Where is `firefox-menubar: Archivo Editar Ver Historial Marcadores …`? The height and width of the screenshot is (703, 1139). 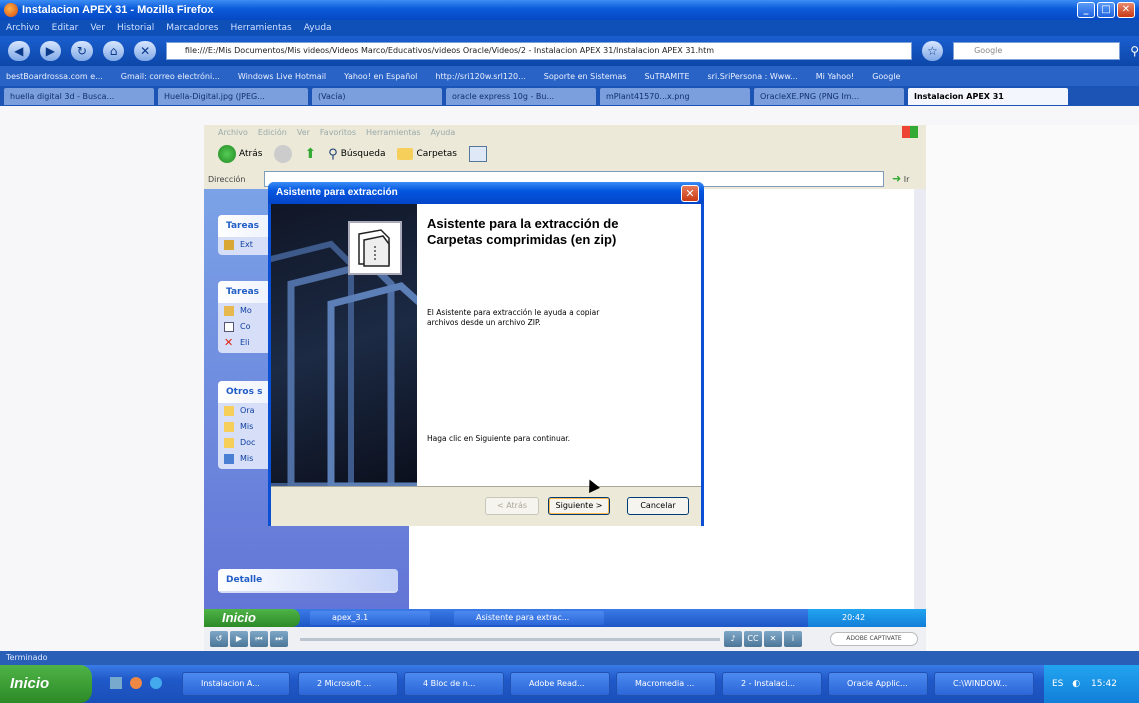 firefox-menubar: Archivo Editar Ver Historial Marcadores … is located at coordinates (569, 28).